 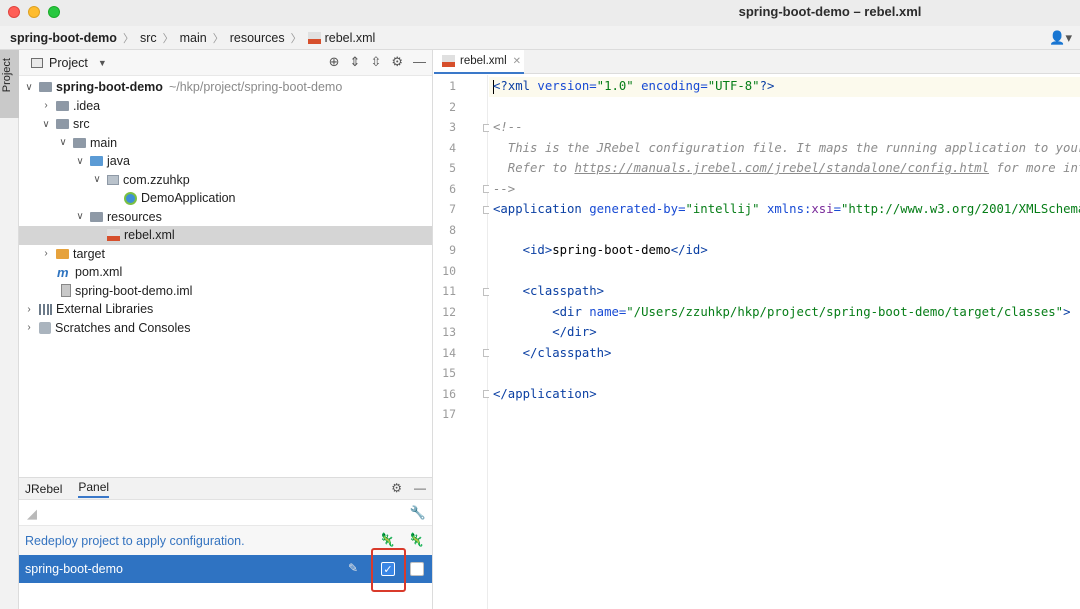 What do you see at coordinates (225, 63) in the screenshot?
I see `project-panel-header: Project ▼ ⊕ ⇕ ⇳ ⚙ —` at bounding box center [225, 63].